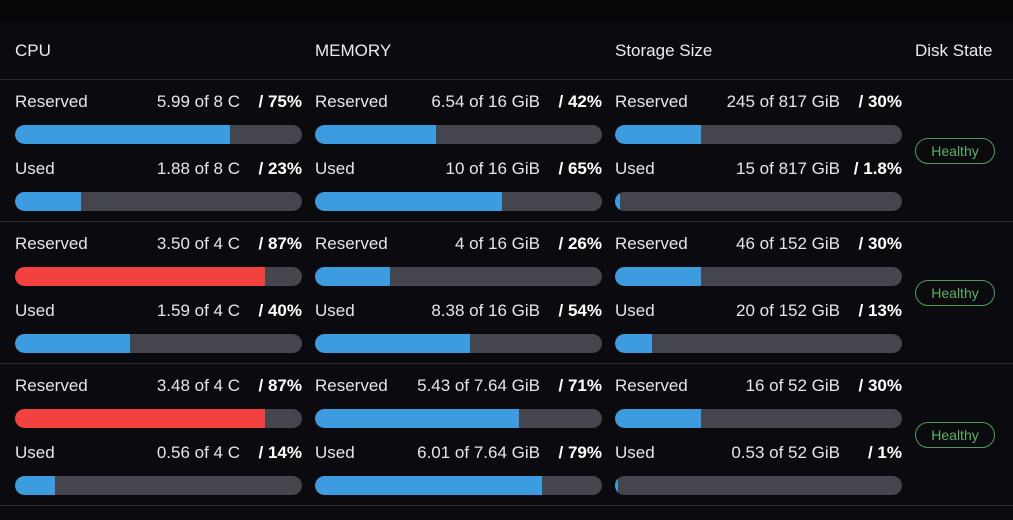 This screenshot has height=520, width=1013. I want to click on storage-reserved-line: Reserved 245 of 817 GiB / 30%, so click(758, 103).